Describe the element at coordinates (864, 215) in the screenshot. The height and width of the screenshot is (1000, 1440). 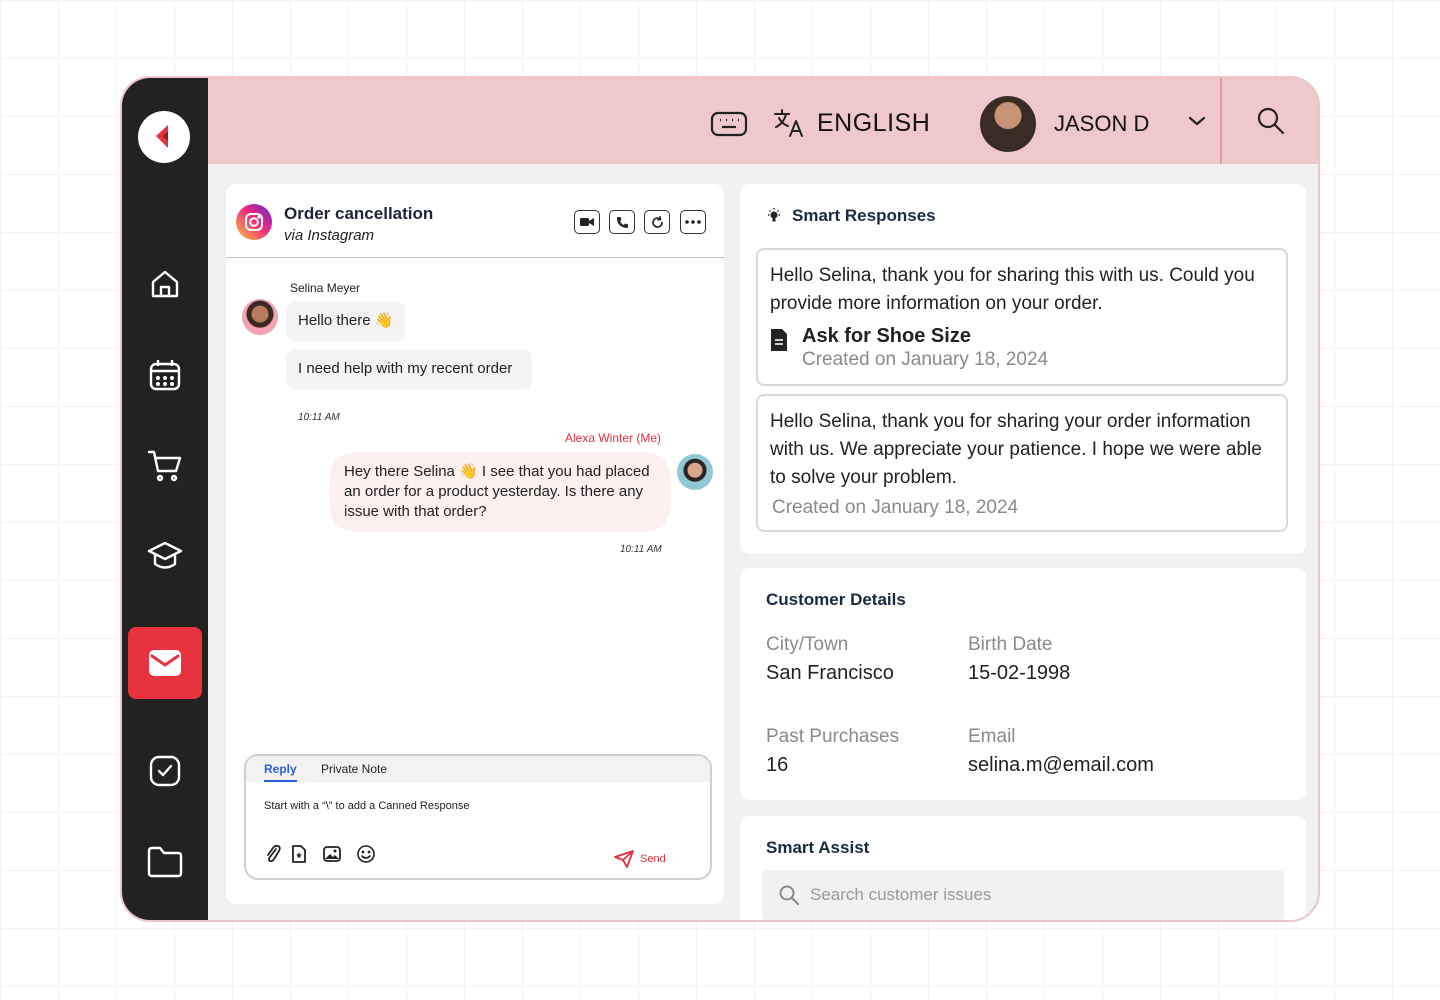
I see `smart-responses-title: Smart Responses` at that location.